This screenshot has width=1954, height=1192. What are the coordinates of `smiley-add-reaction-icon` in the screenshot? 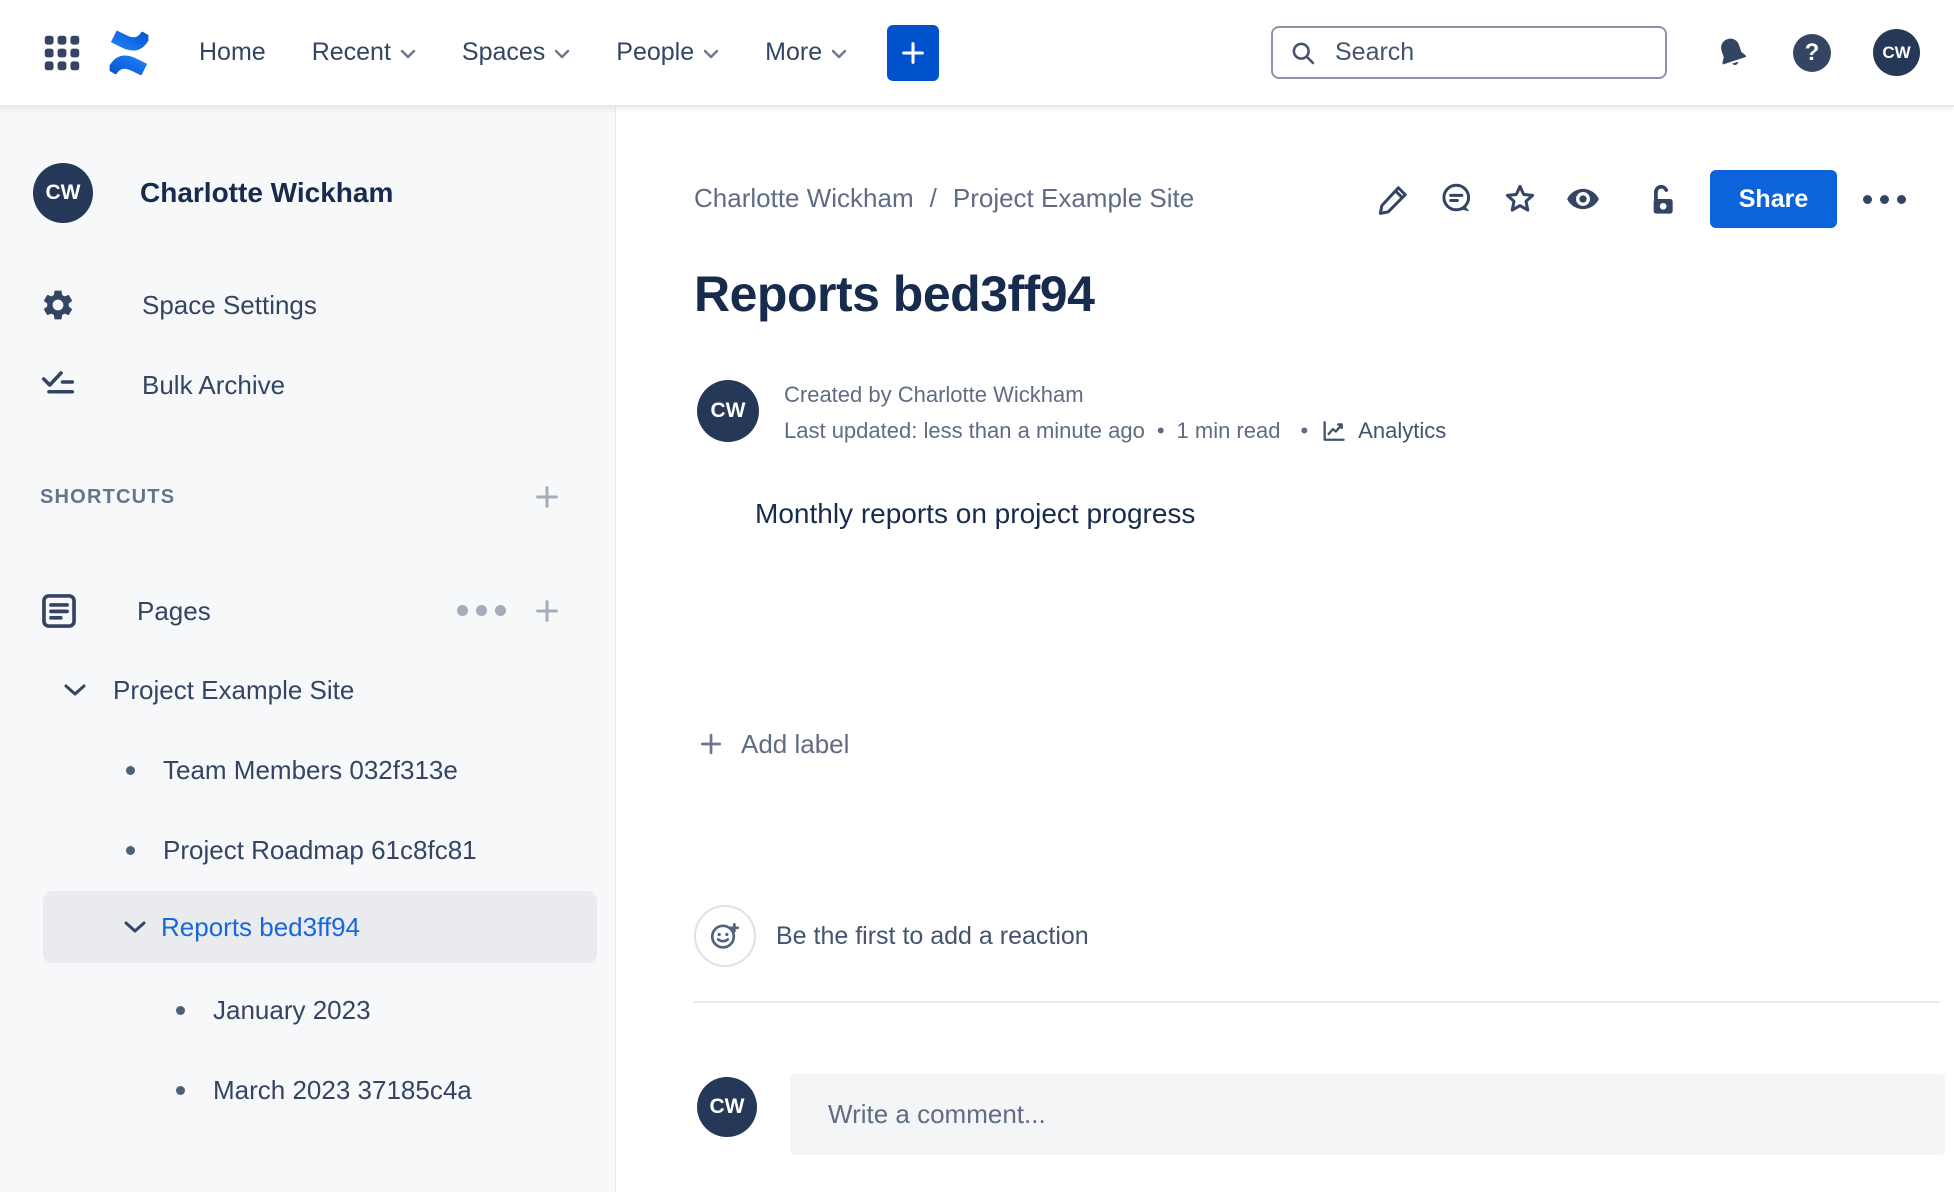 It's located at (725, 936).